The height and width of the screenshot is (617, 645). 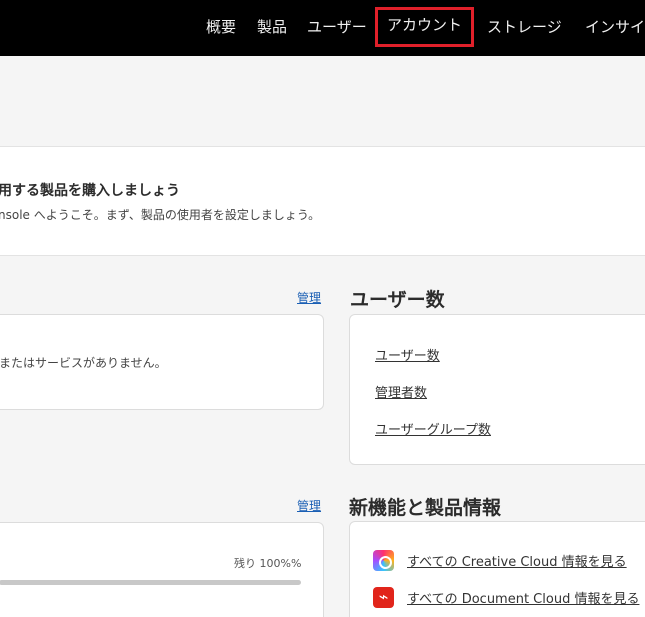 What do you see at coordinates (268, 563) in the screenshot?
I see `storage-remaining-label: 残り 100%%` at bounding box center [268, 563].